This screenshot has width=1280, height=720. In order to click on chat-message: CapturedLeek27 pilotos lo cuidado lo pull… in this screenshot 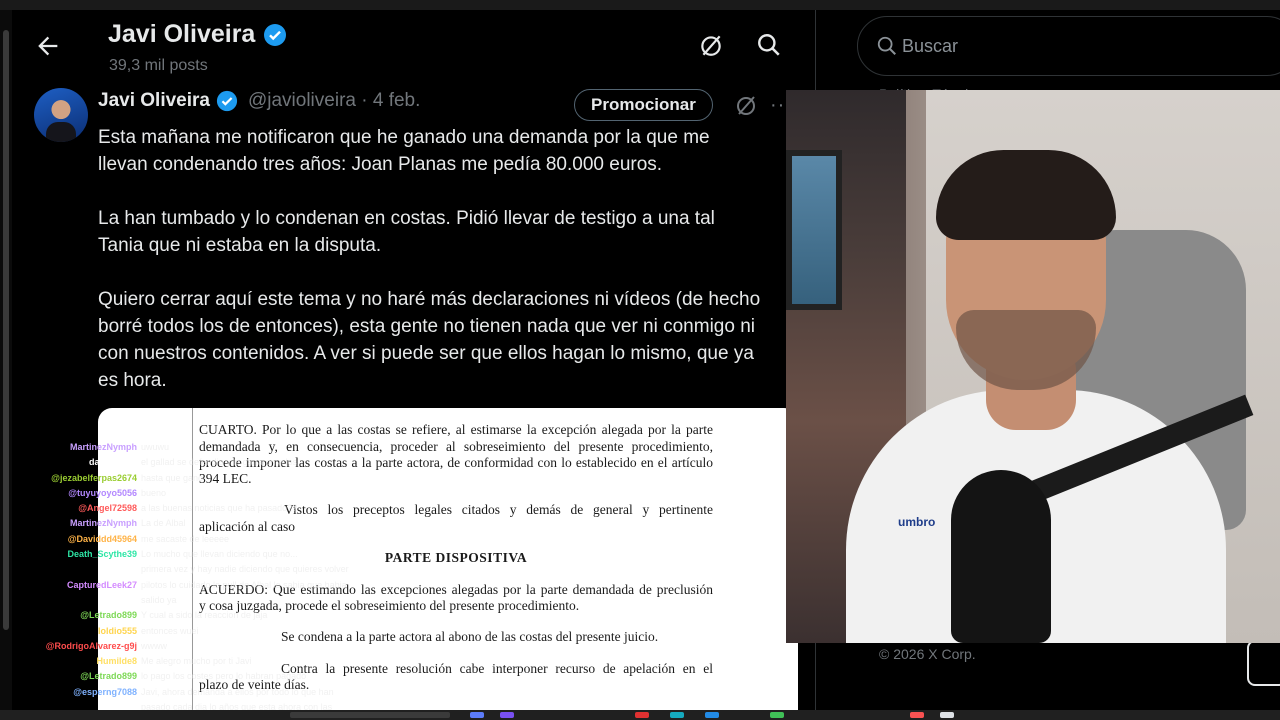, I will do `click(182, 585)`.